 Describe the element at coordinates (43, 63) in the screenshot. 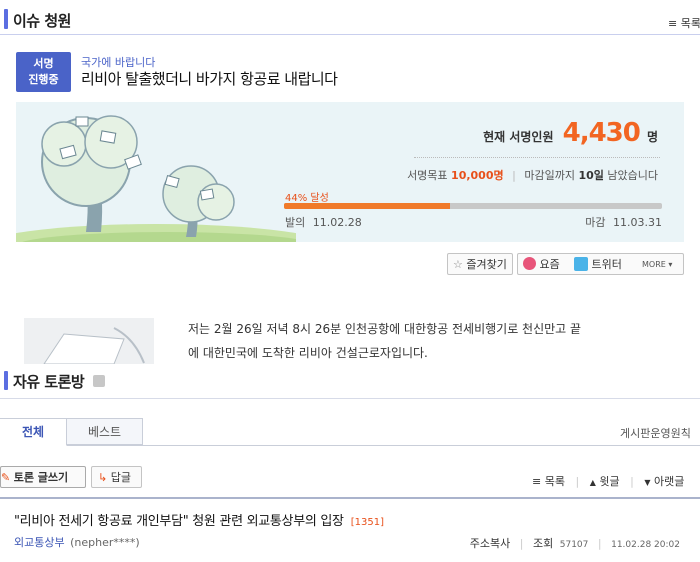

I see `badge-line-1: 서명` at that location.